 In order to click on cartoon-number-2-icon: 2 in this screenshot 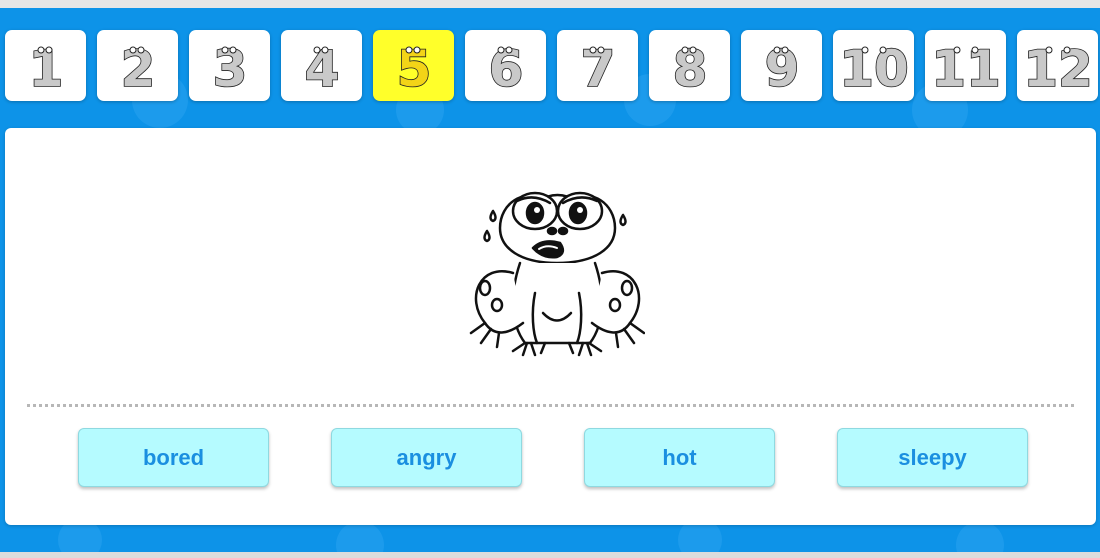, I will do `click(137, 69)`.